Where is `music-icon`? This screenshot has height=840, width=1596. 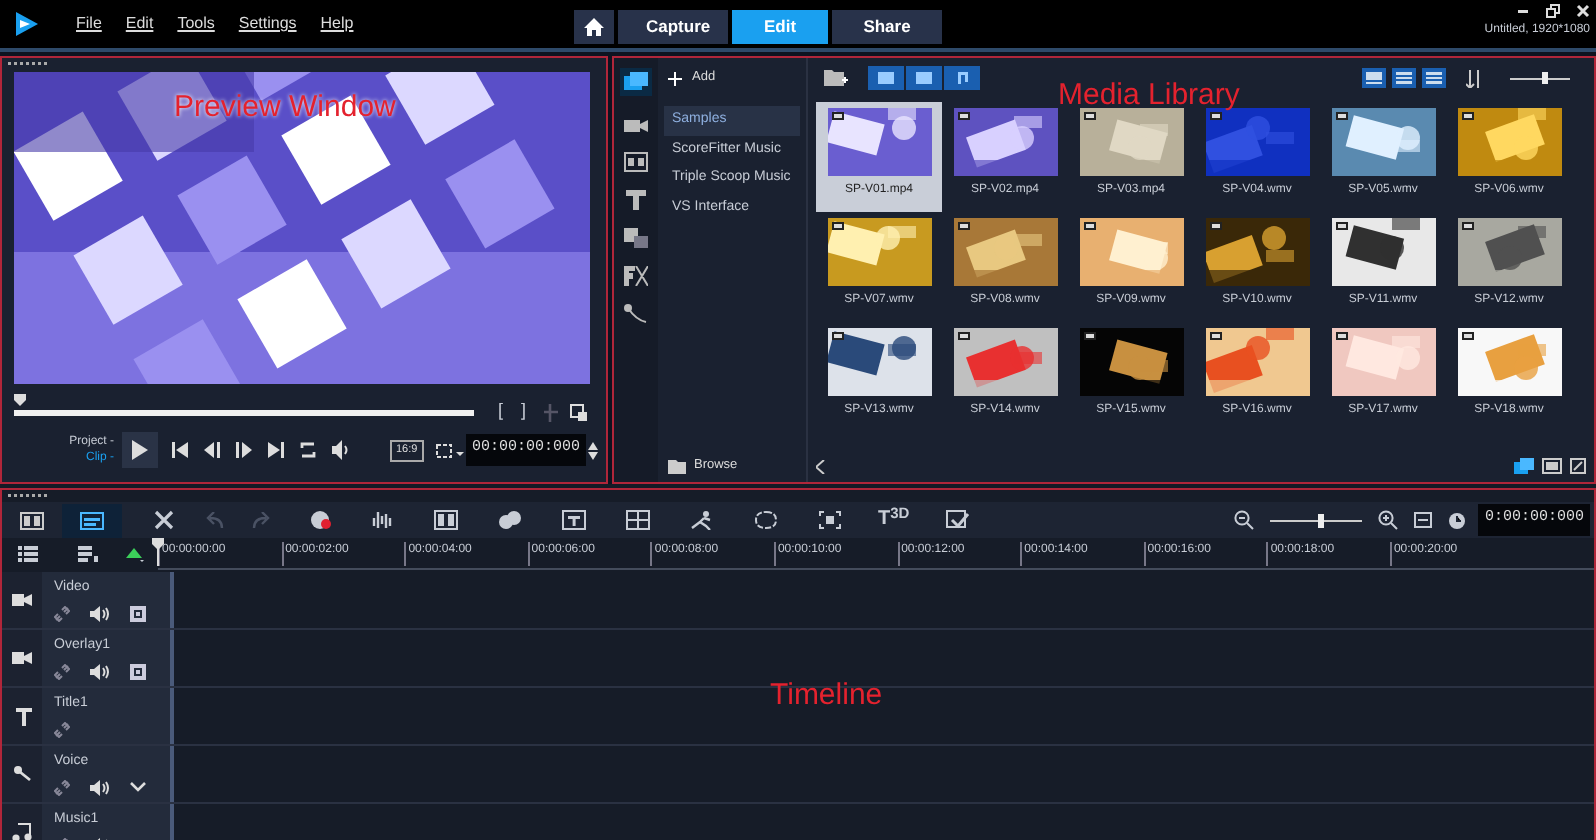 music-icon is located at coordinates (22, 831).